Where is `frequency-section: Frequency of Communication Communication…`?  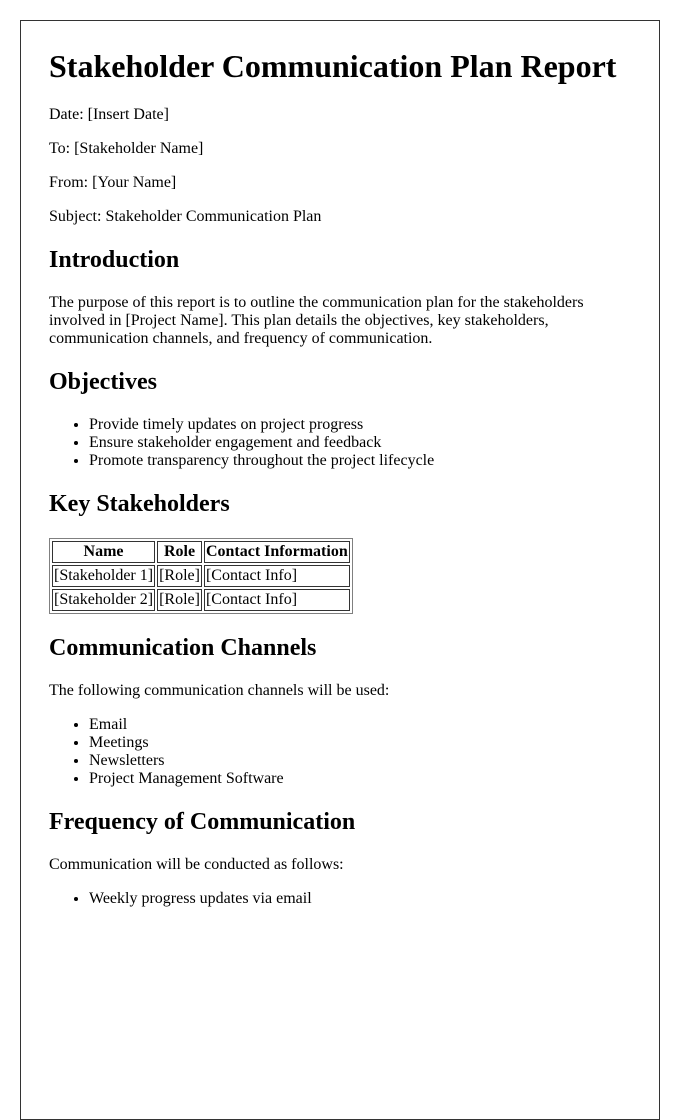 frequency-section: Frequency of Communication Communication… is located at coordinates (340, 858).